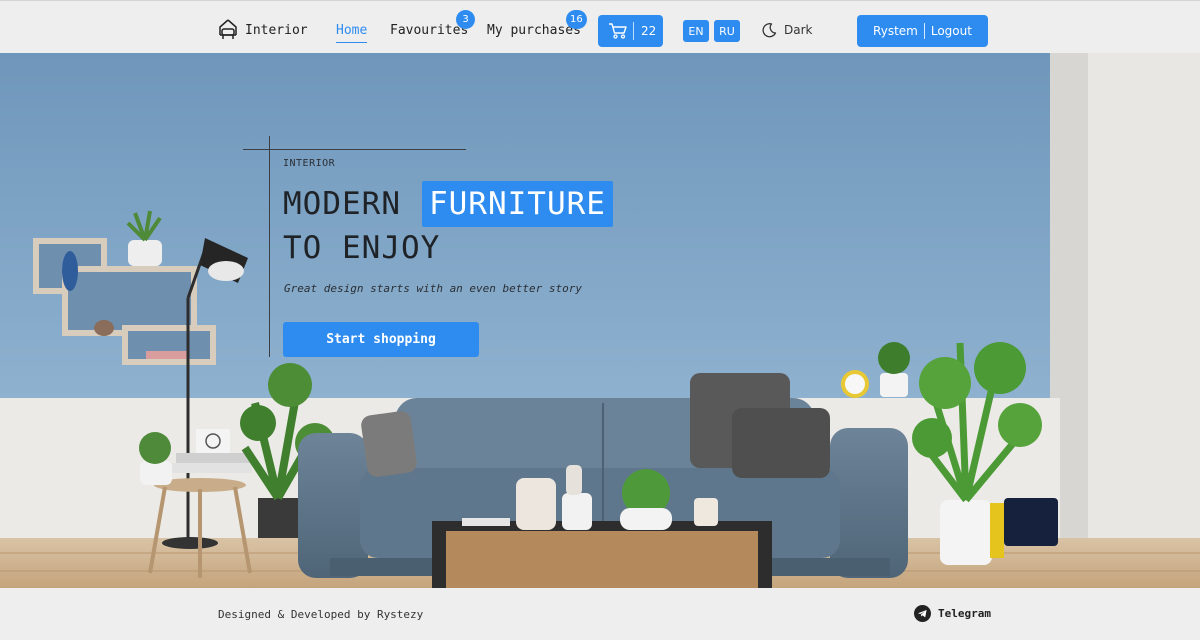  I want to click on purchases-count-badge: 16, so click(576, 19).